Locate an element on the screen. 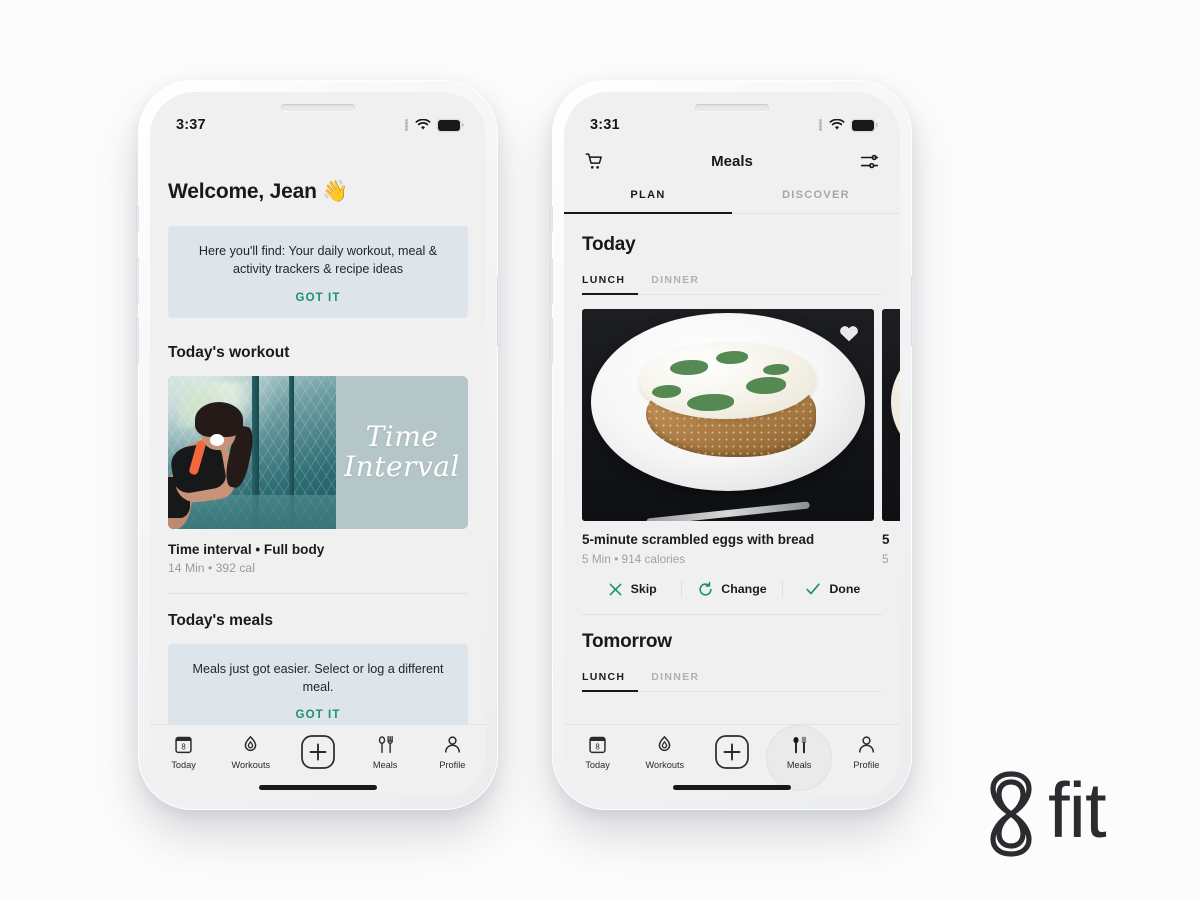 The height and width of the screenshot is (898, 1200). meal-photo-next is located at coordinates (891, 415).